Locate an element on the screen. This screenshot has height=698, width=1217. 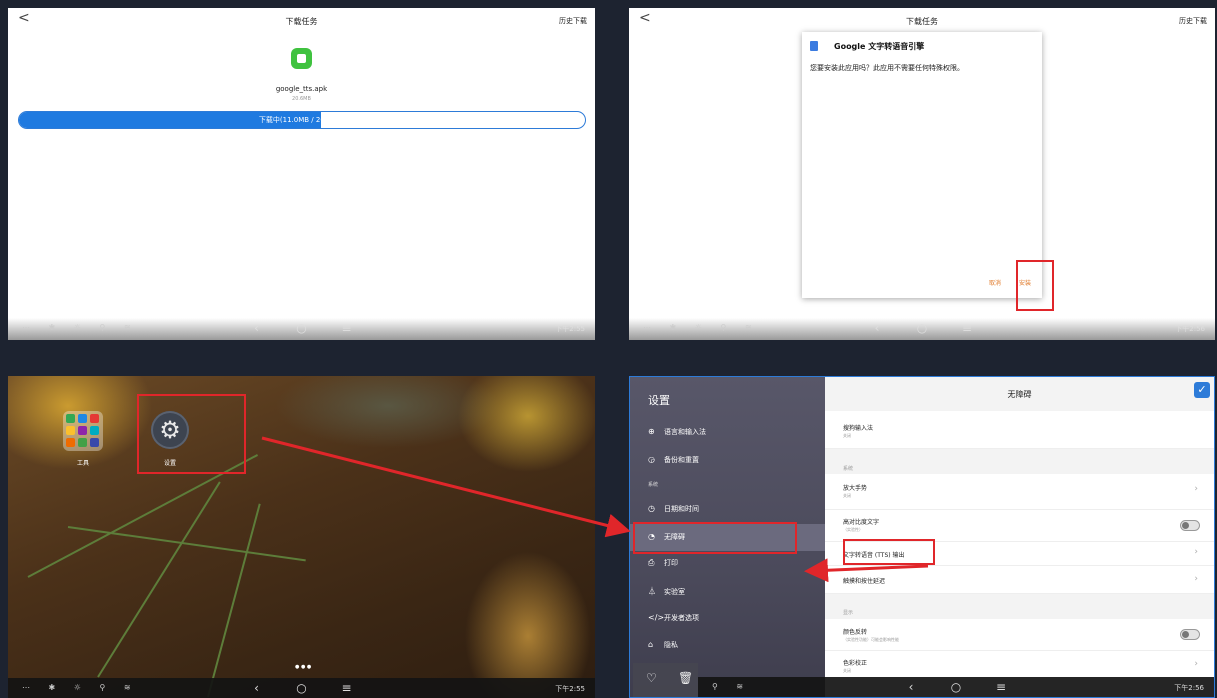
install-highlight-box is located at coordinates (1035, 285).